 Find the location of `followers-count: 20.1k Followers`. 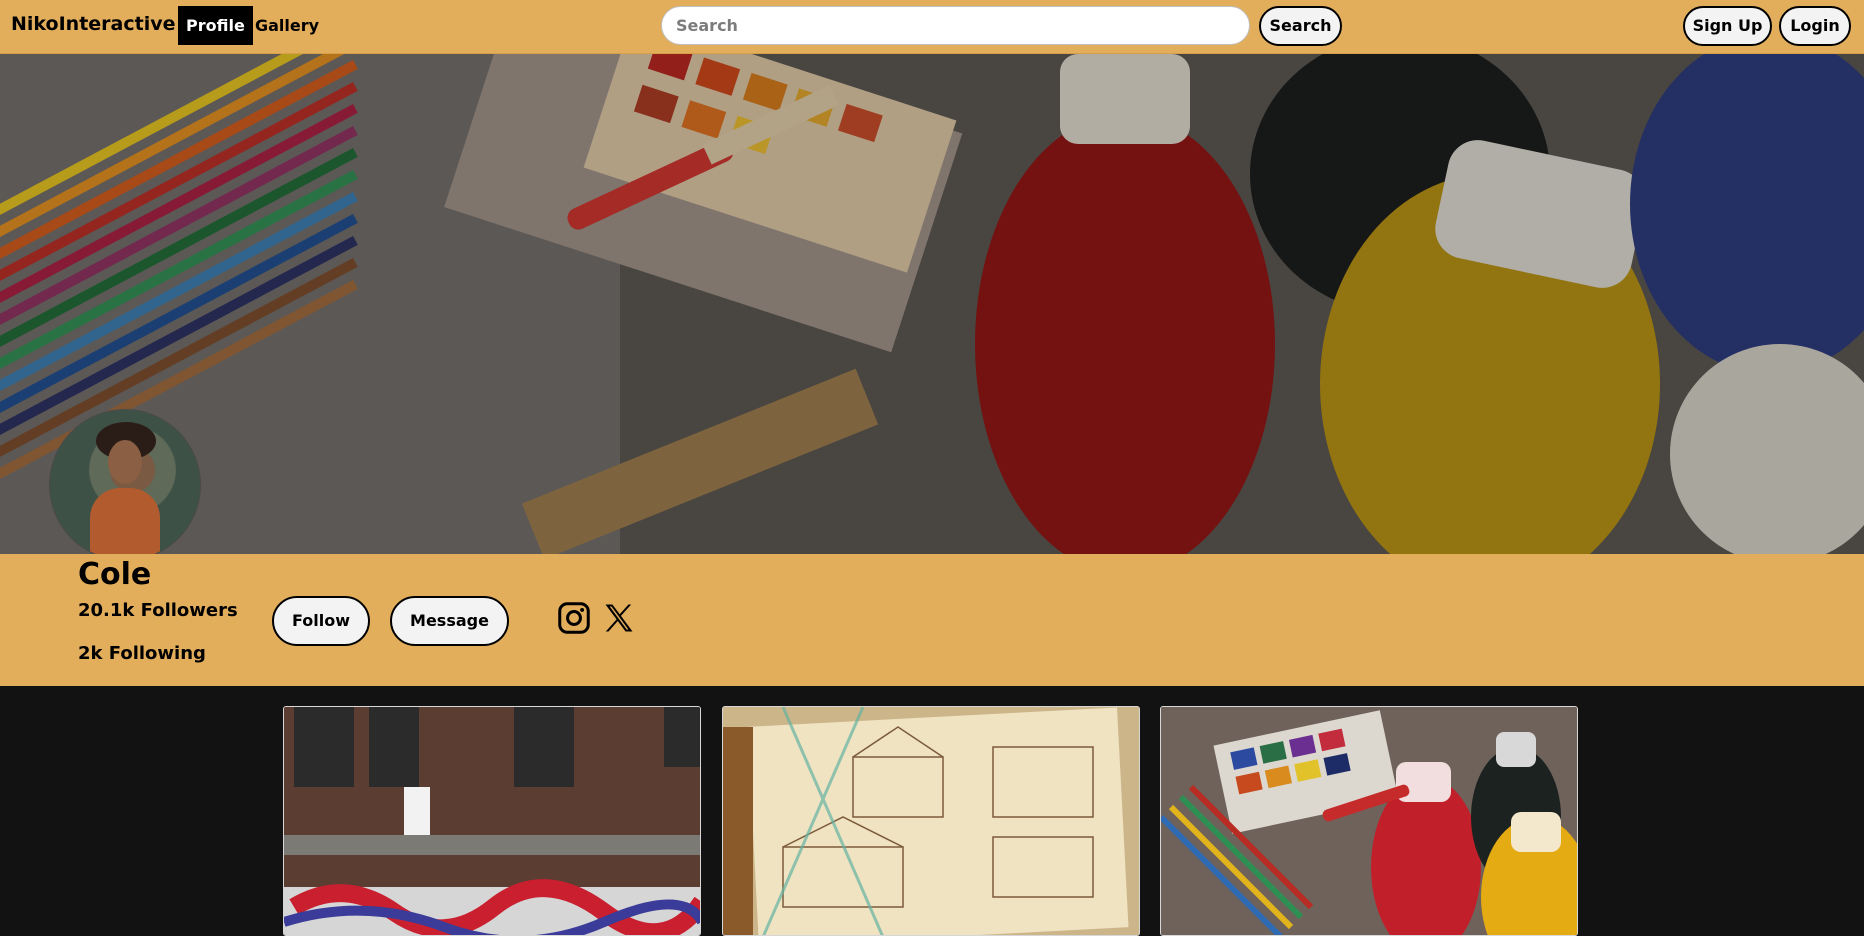

followers-count: 20.1k Followers is located at coordinates (158, 610).